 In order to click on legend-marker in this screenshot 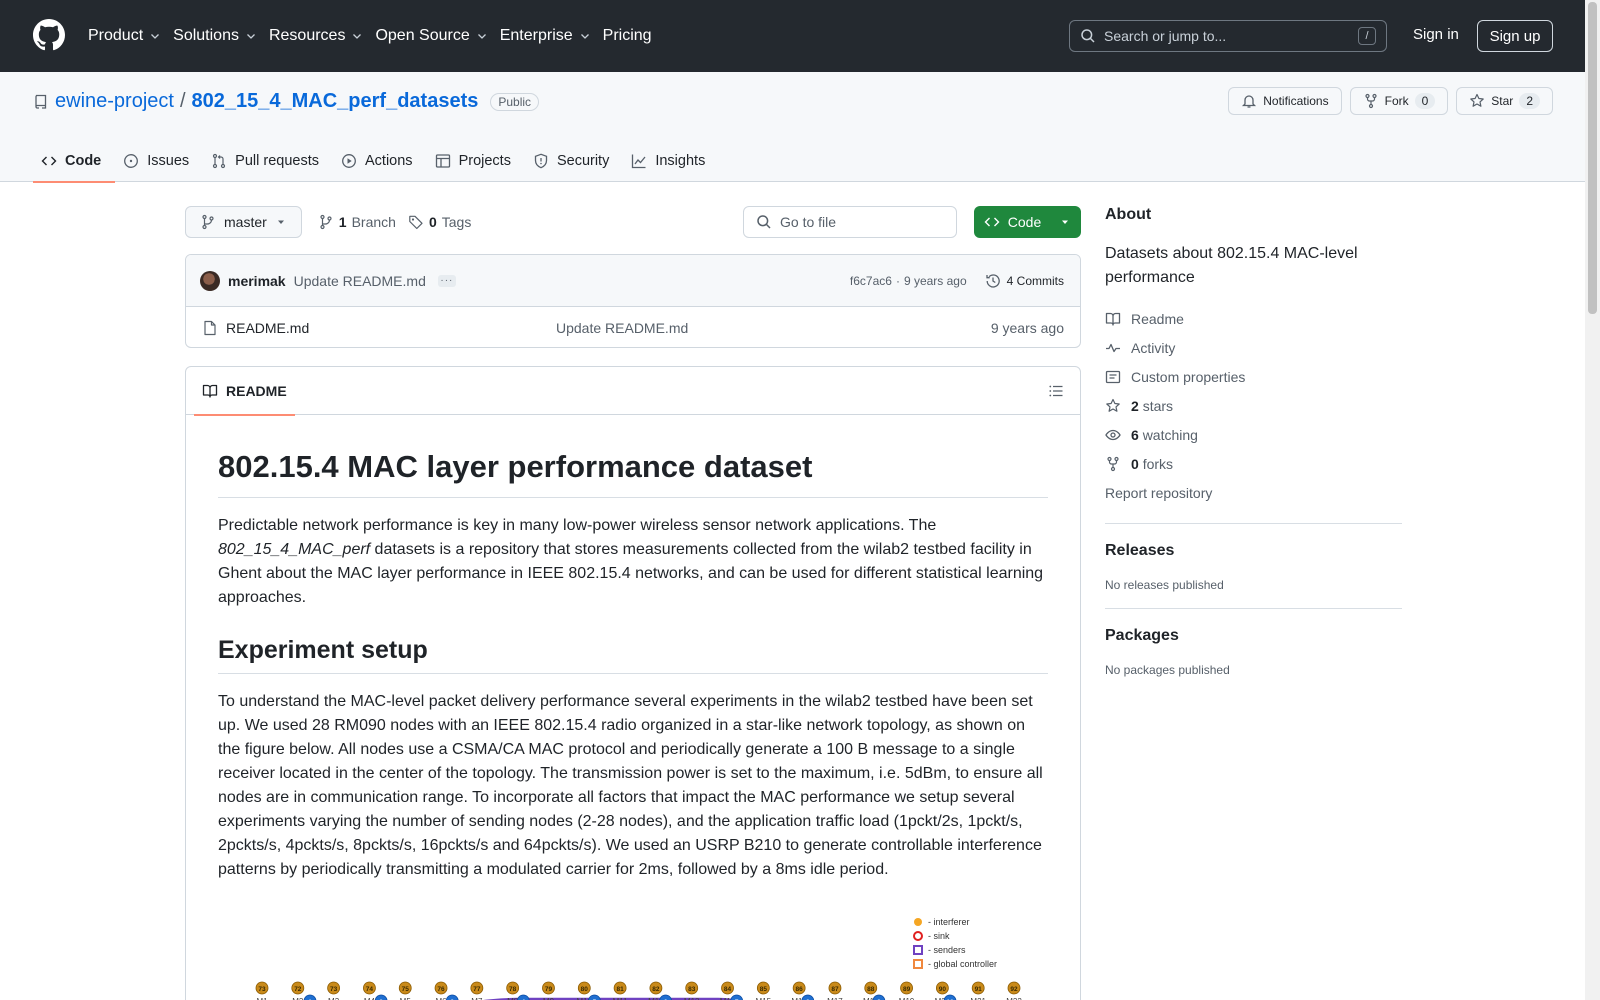, I will do `click(918, 964)`.